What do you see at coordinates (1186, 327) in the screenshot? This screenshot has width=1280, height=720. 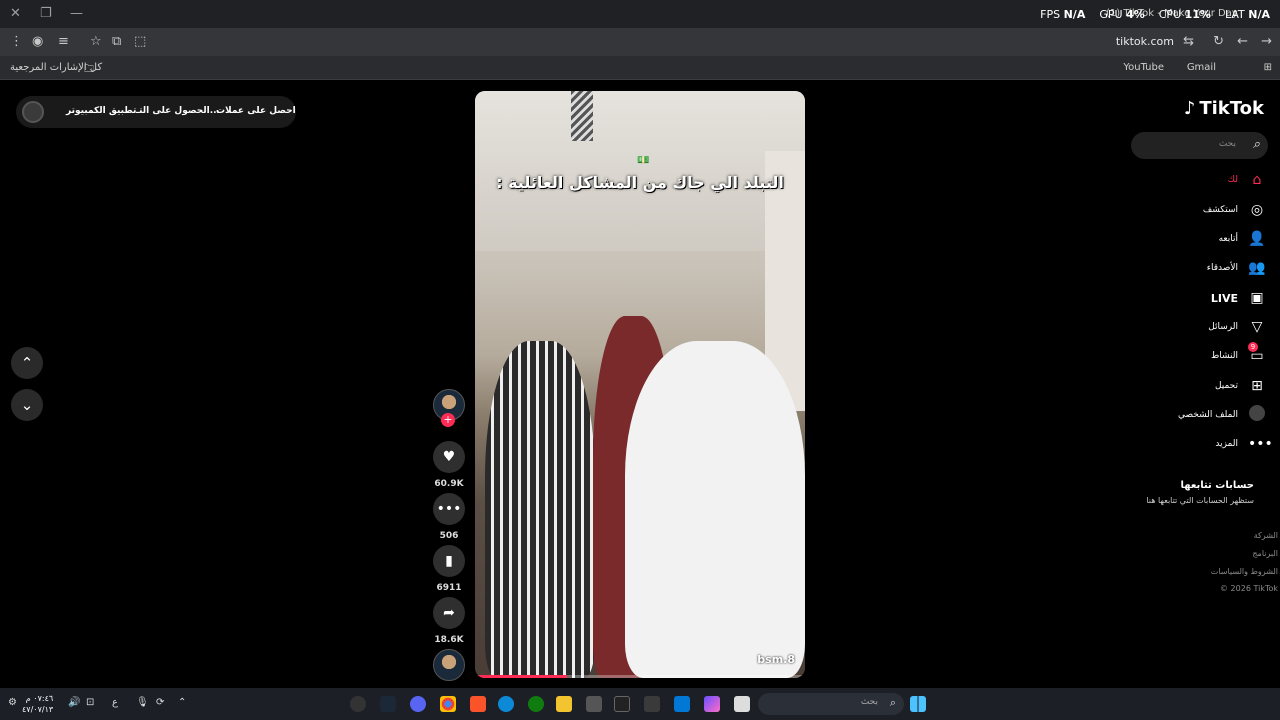 I see `sidebar-item-messages: الرسائل ▽` at bounding box center [1186, 327].